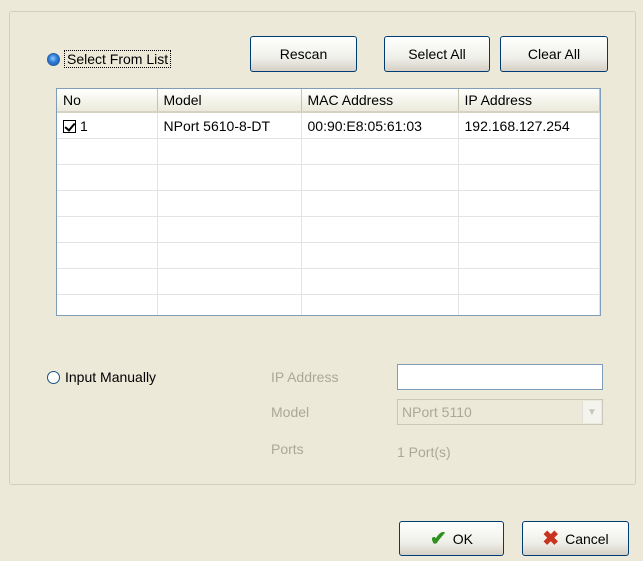 Image resolution: width=643 pixels, height=561 pixels. What do you see at coordinates (500, 412) in the screenshot?
I see `model-select: NPort 5110 ▼` at bounding box center [500, 412].